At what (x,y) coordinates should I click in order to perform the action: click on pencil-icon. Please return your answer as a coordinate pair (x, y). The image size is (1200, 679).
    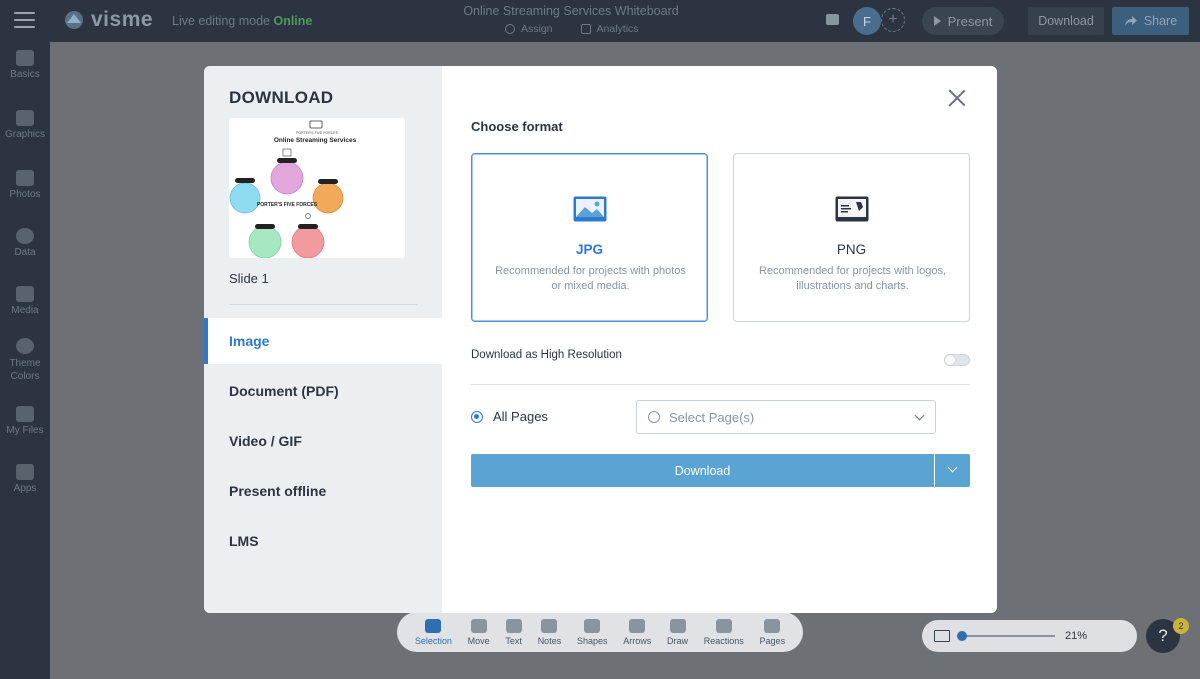
    Looking at the image, I should click on (677, 625).